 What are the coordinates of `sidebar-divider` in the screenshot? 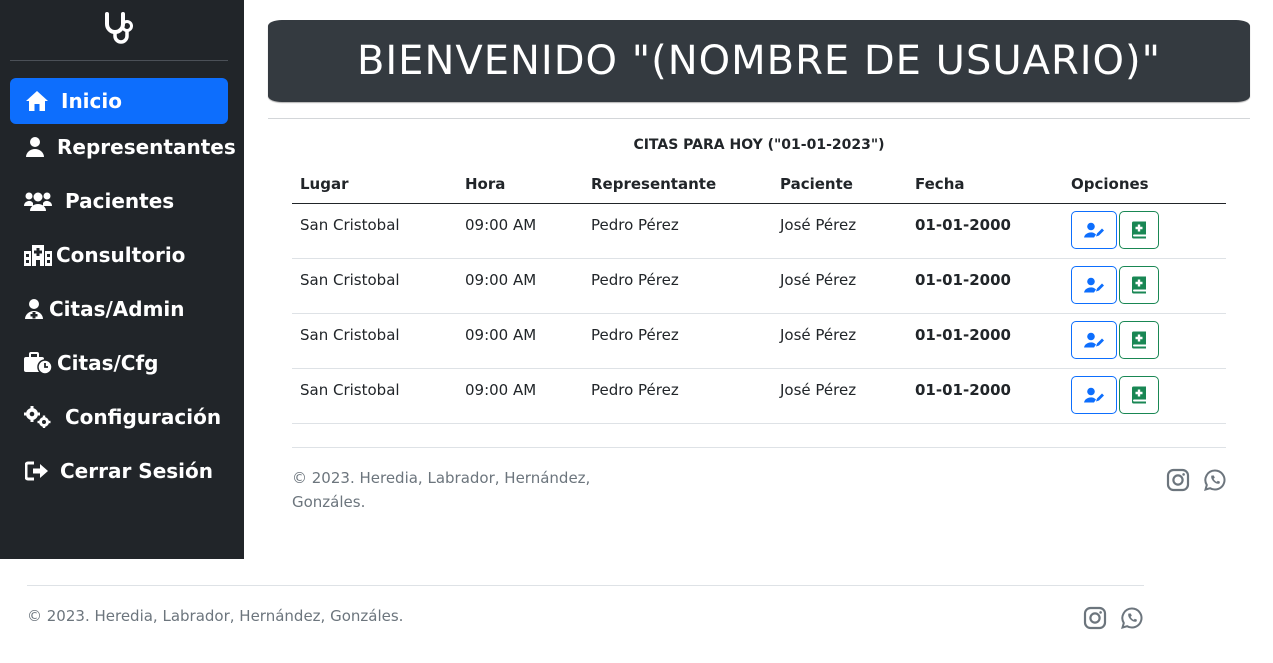 It's located at (119, 60).